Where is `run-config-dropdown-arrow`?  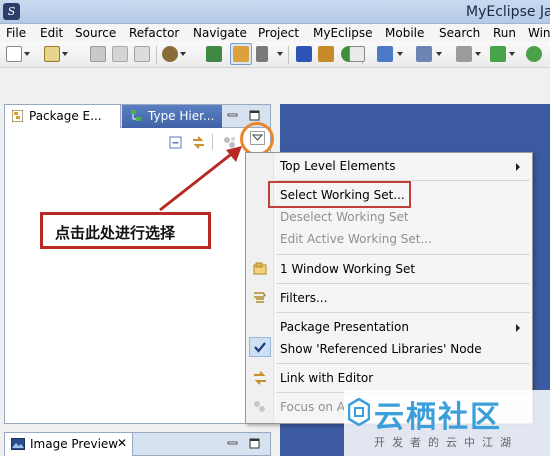
run-config-dropdown-arrow is located at coordinates (478, 54).